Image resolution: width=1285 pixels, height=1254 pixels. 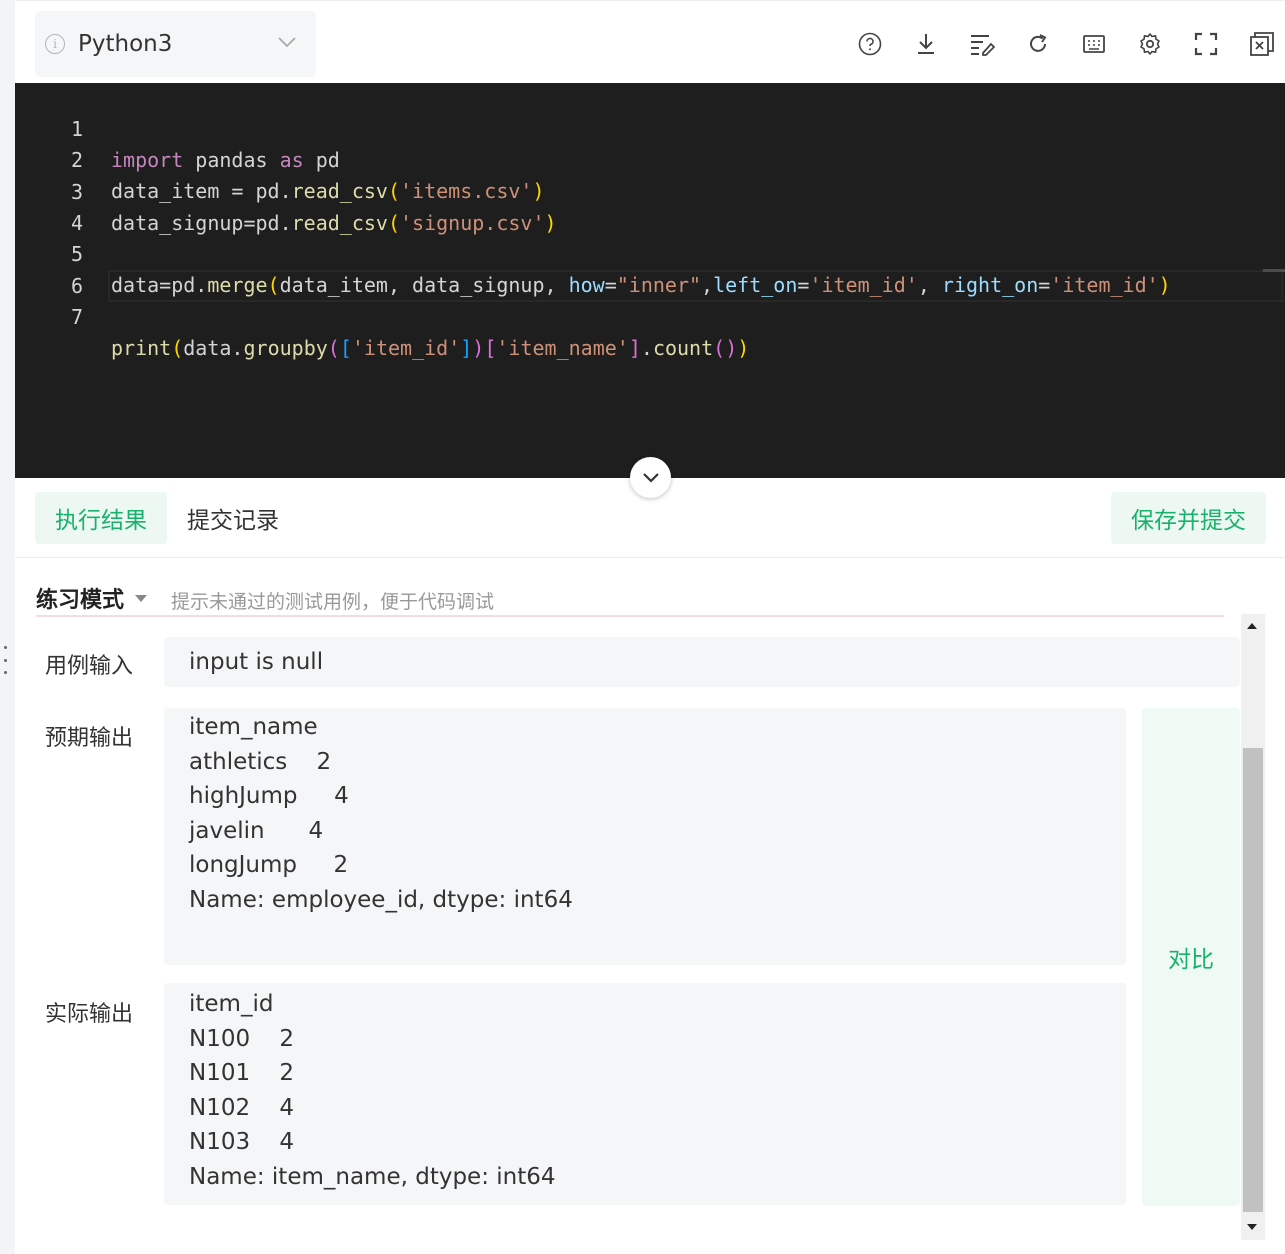 I want to click on panel-resize-handle, so click(x=5, y=660).